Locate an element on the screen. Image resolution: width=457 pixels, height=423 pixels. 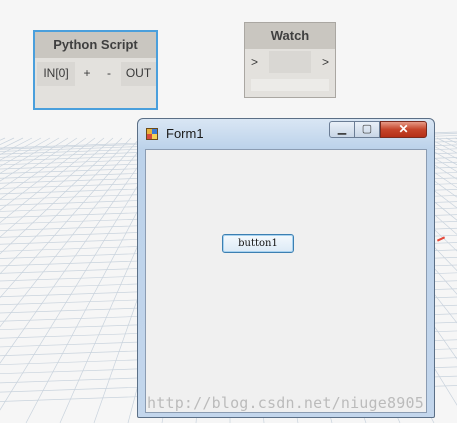
add-input-button: + is located at coordinates (87, 74).